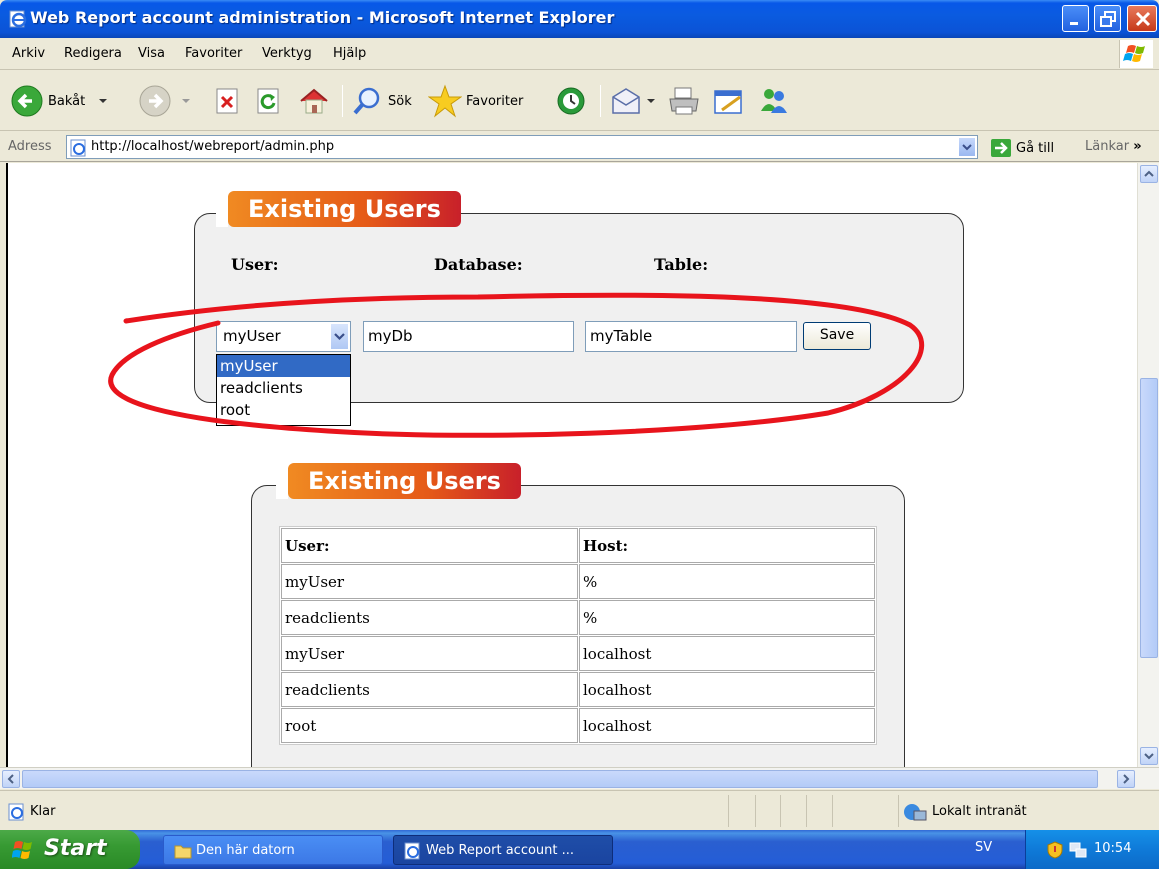 Image resolution: width=1159 pixels, height=869 pixels. I want to click on address-dropdown-button, so click(967, 147).